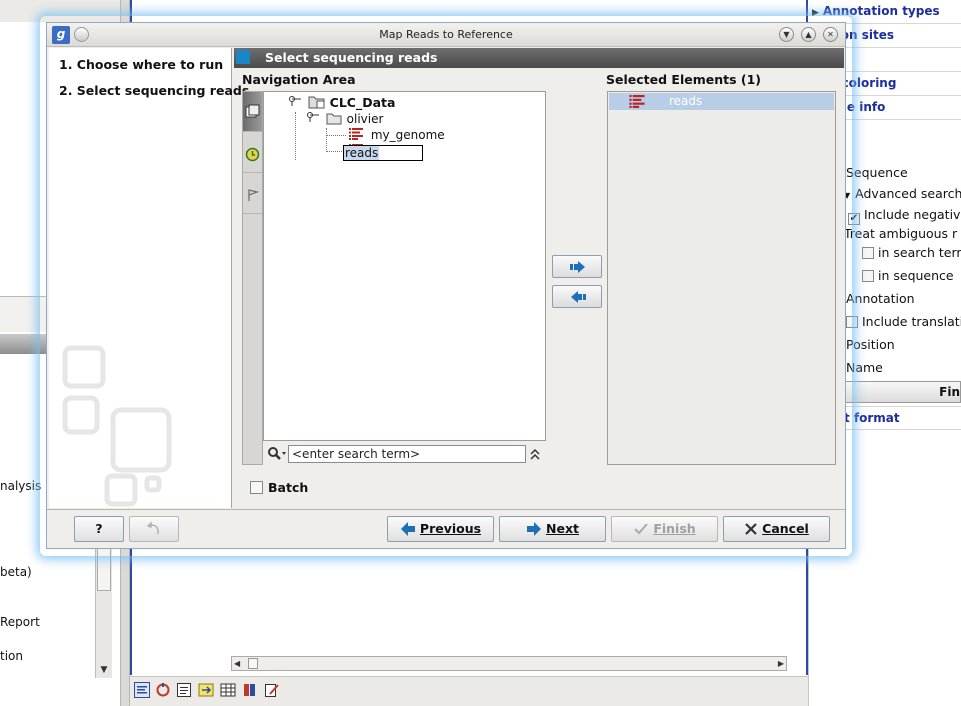 This screenshot has height=706, width=961. Describe the element at coordinates (206, 690) in the screenshot. I see `annotation-table-icon` at that location.